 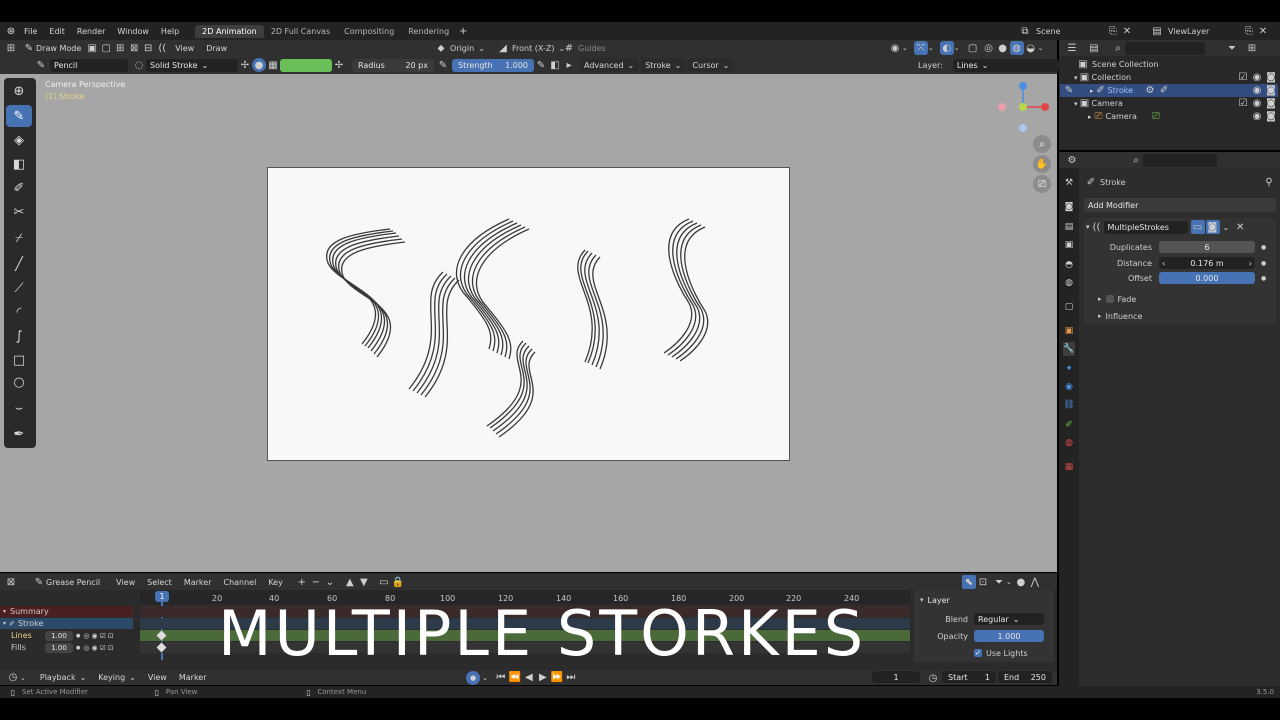 I want to click on arc-tool: ◜, so click(x=19, y=312).